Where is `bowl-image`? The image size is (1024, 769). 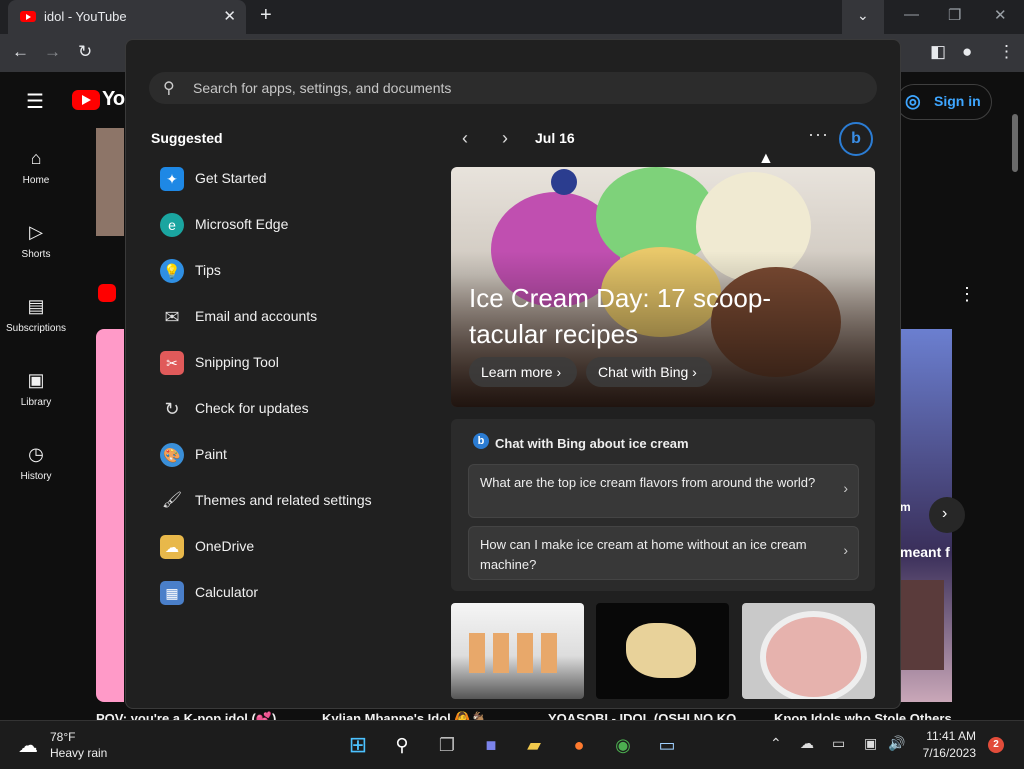
bowl-image is located at coordinates (813, 655).